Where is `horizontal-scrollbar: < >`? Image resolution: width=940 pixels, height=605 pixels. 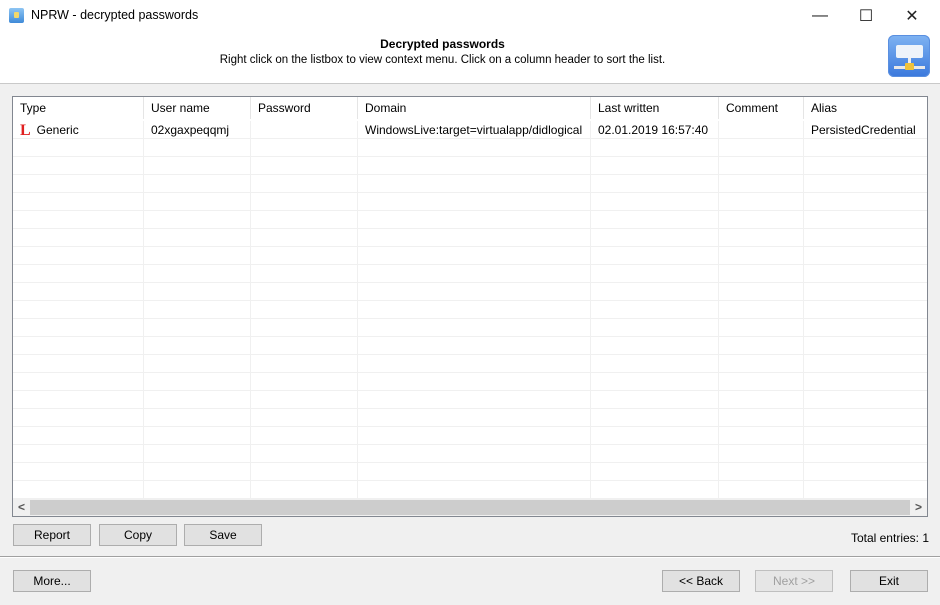 horizontal-scrollbar: < > is located at coordinates (470, 507).